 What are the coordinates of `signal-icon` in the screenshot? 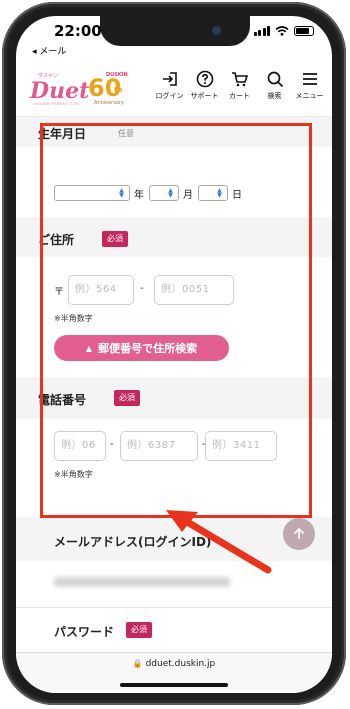 It's located at (261, 31).